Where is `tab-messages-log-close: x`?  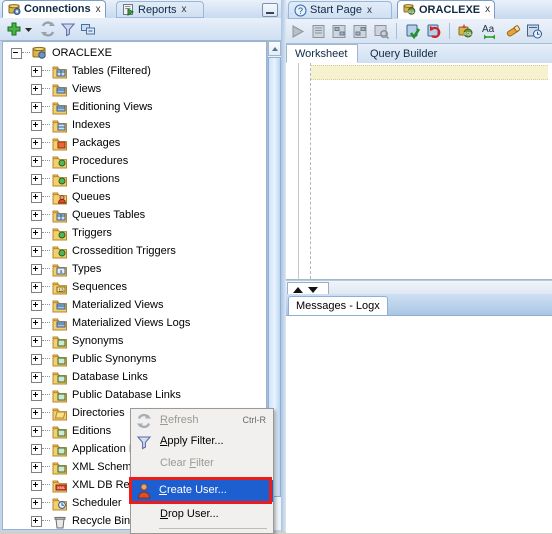
tab-messages-log-close: x is located at coordinates (377, 306).